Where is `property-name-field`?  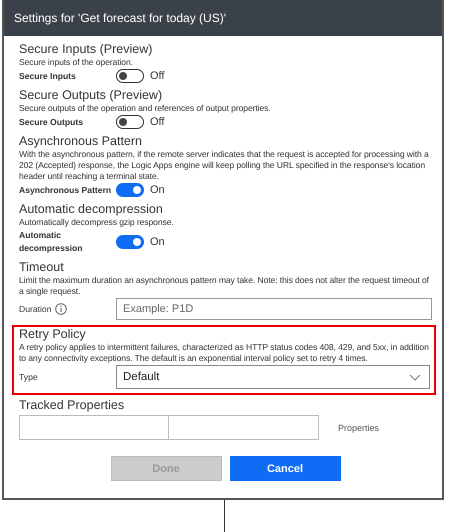 property-name-field is located at coordinates (94, 427).